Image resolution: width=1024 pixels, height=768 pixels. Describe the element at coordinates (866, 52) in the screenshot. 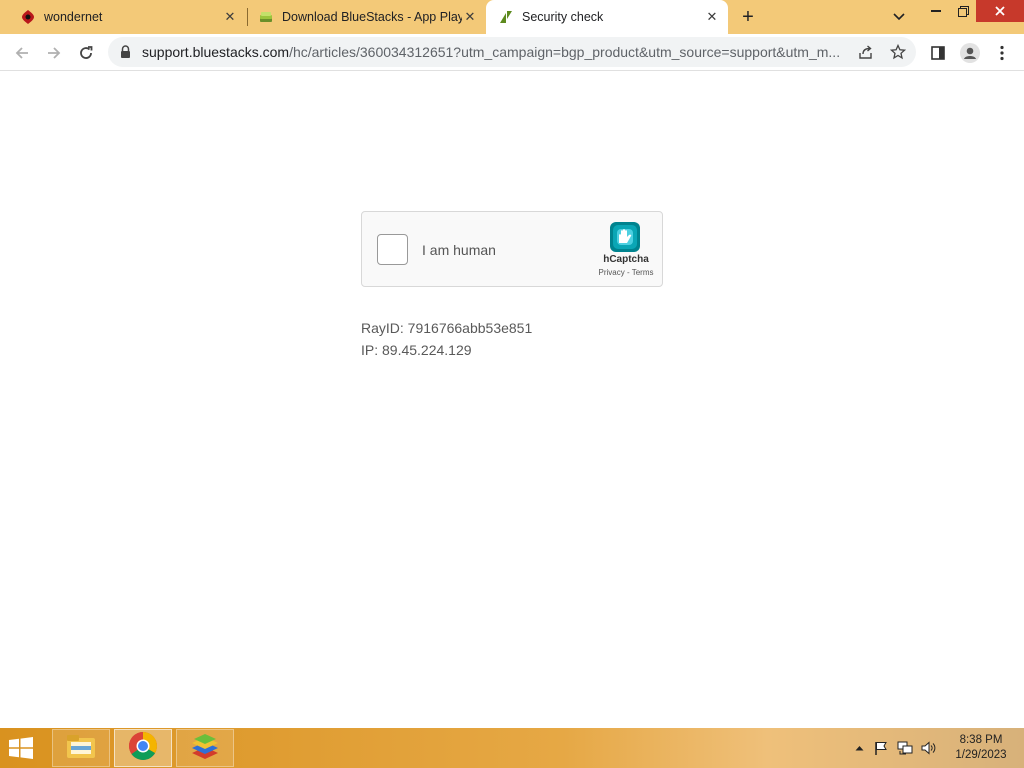

I see `share-icon` at that location.